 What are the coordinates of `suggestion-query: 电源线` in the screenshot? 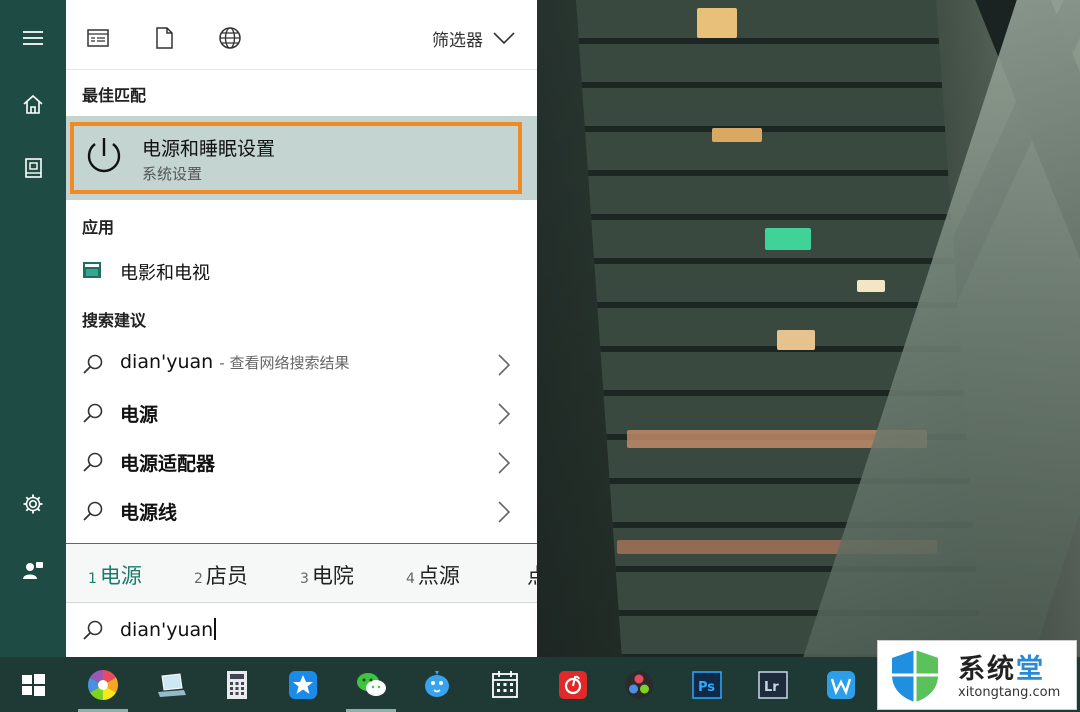 It's located at (149, 513).